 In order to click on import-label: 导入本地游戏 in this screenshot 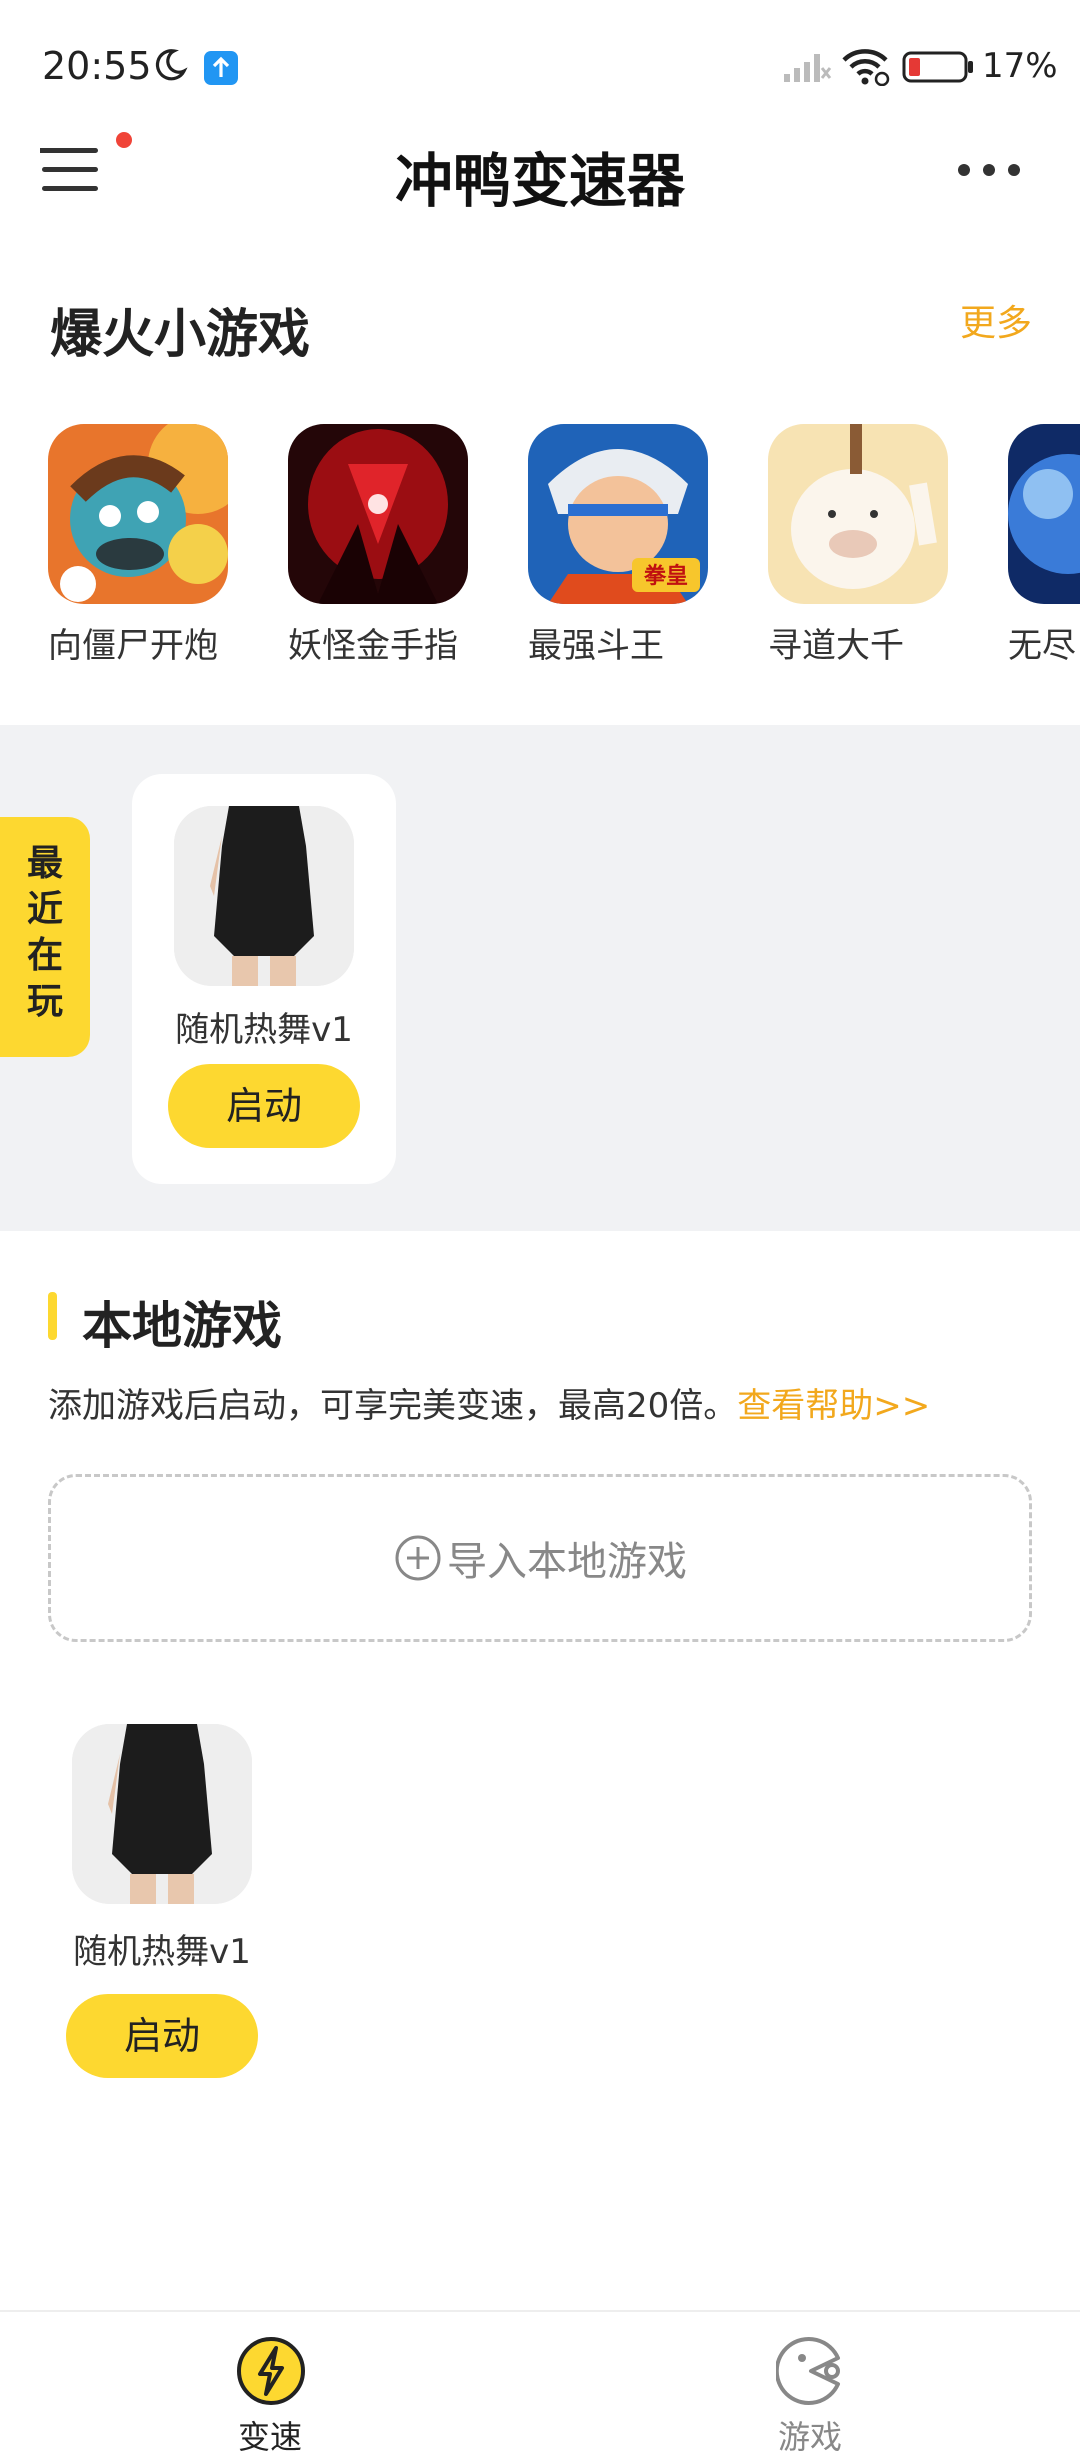, I will do `click(567, 1562)`.